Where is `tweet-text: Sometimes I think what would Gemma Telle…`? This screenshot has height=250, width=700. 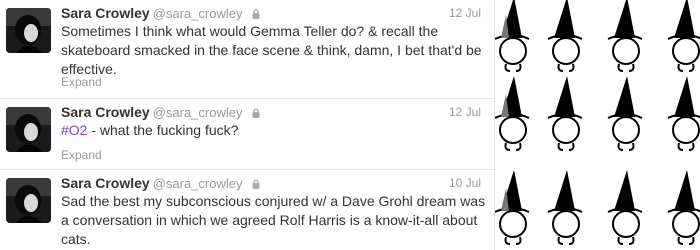
tweet-text: Sometimes I think what would Gemma Telle… is located at coordinates (271, 50).